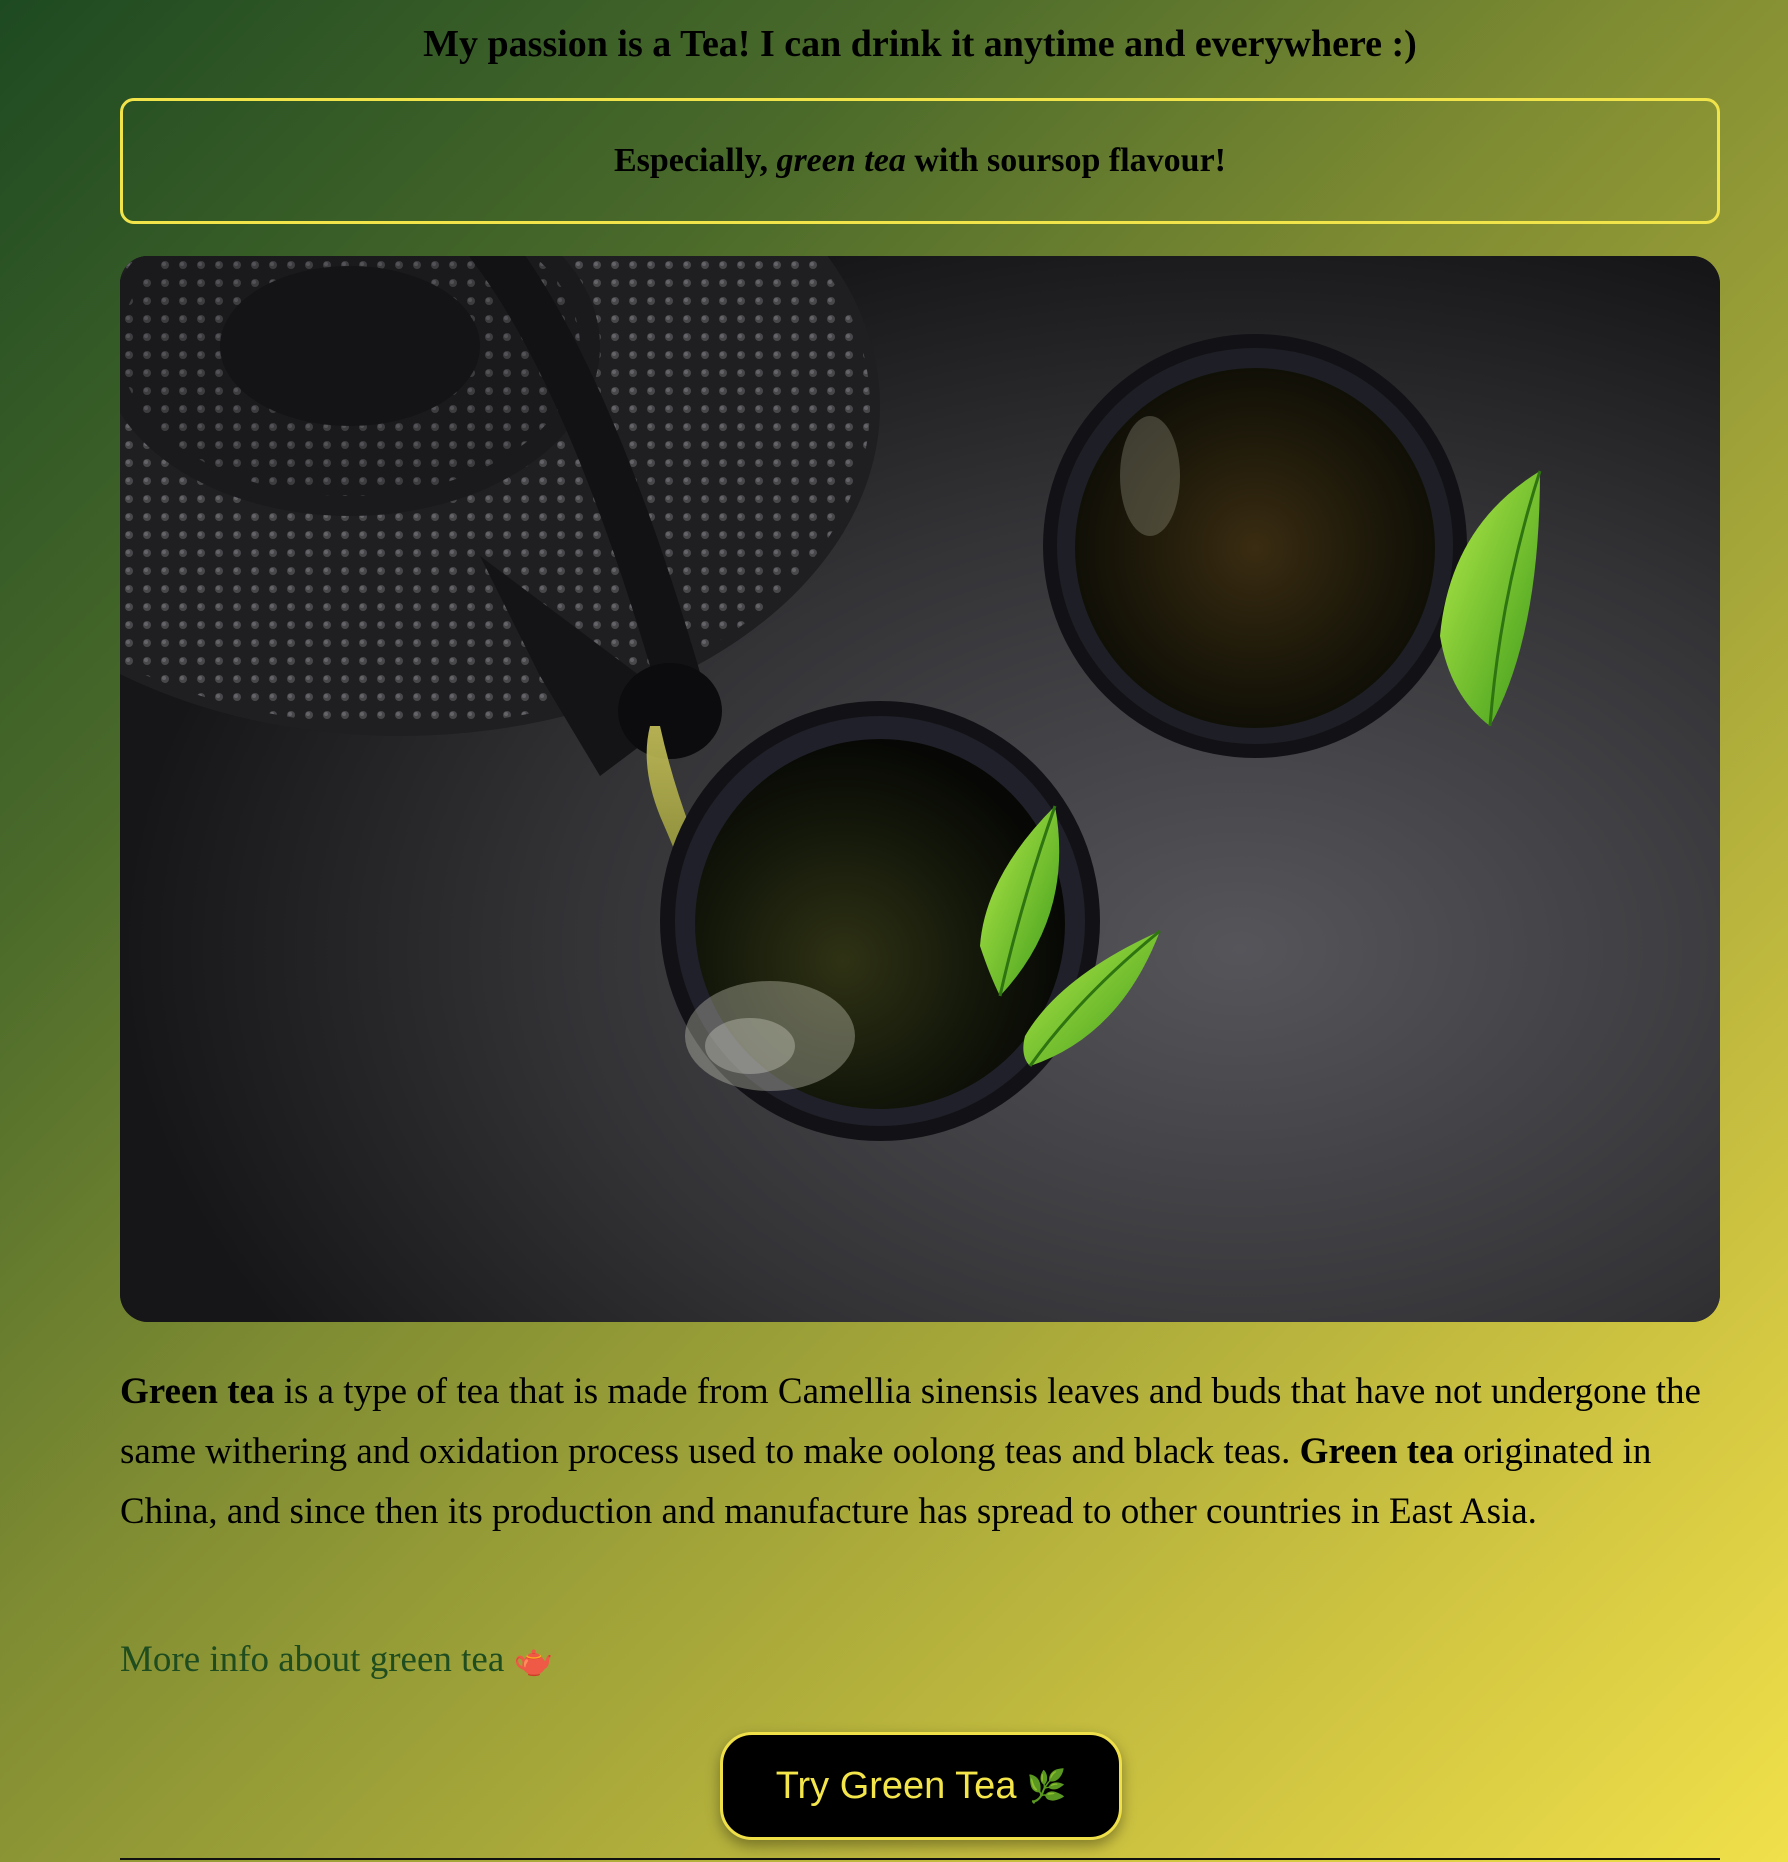 The width and height of the screenshot is (1788, 1862). What do you see at coordinates (1046, 1786) in the screenshot?
I see `herb-icon: 🌿` at bounding box center [1046, 1786].